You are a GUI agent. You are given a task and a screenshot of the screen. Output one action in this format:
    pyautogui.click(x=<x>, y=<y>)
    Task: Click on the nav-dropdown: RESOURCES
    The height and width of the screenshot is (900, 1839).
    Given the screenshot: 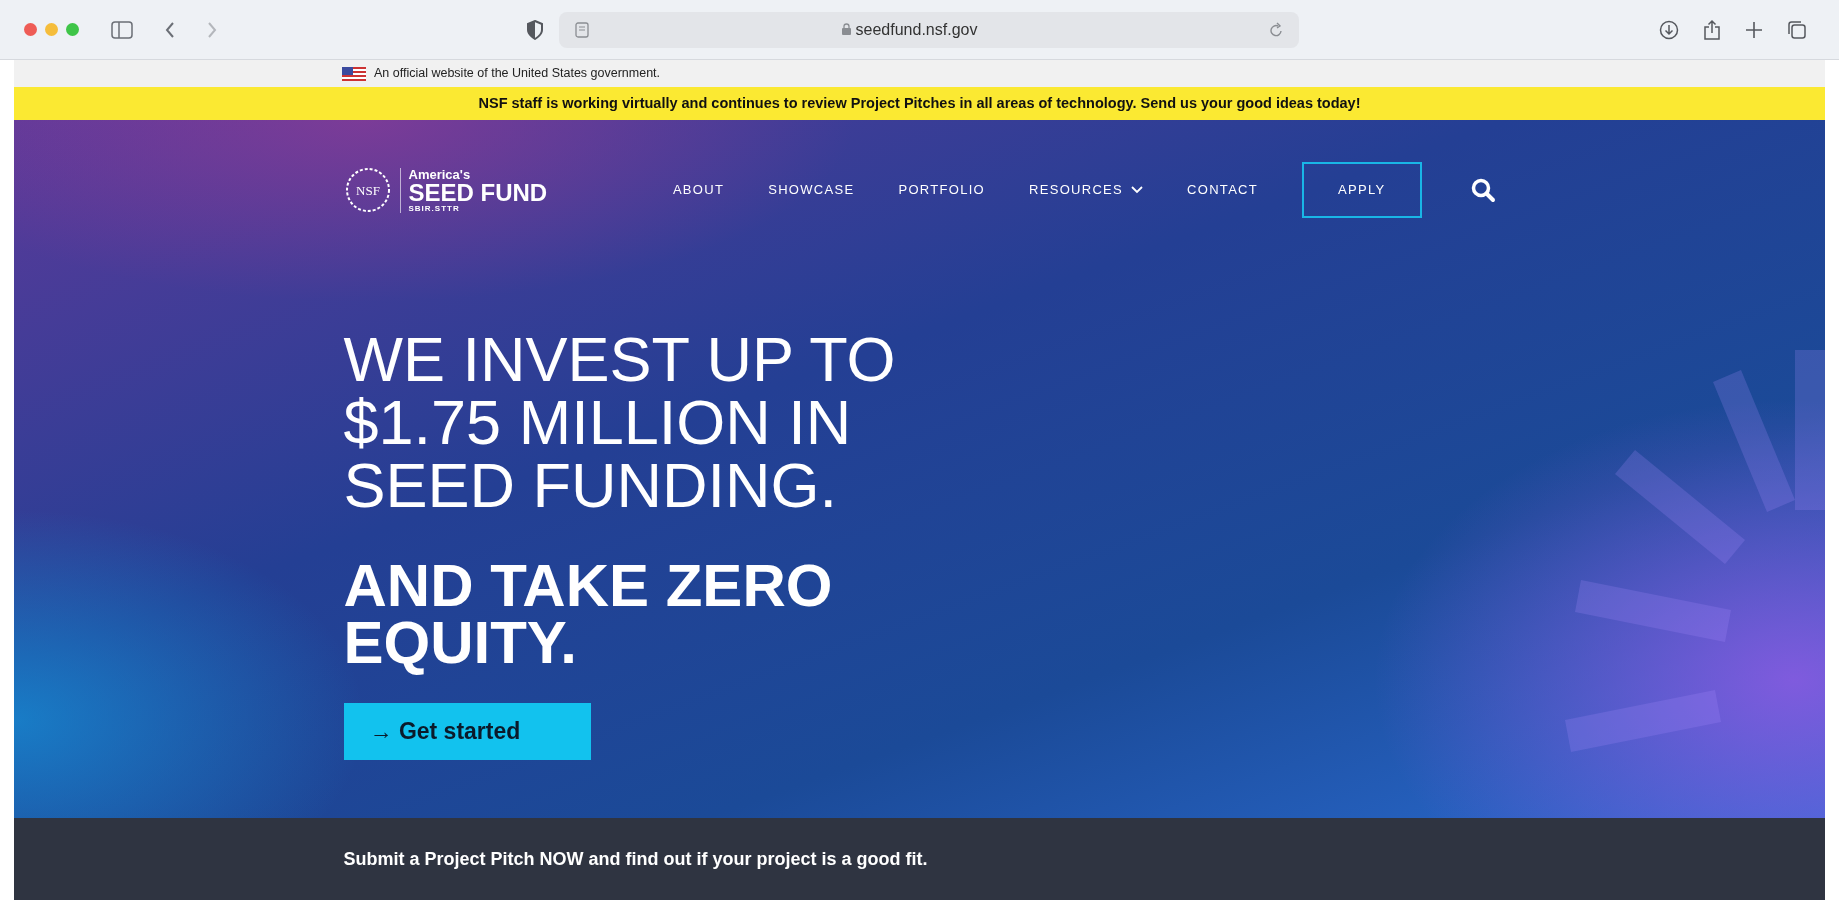 What is the action you would take?
    pyautogui.click(x=1086, y=190)
    